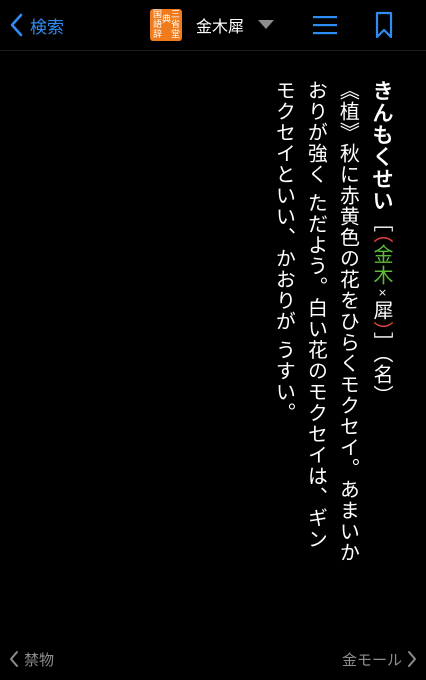 The image size is (426, 680). I want to click on back-button: 検索, so click(36, 25).